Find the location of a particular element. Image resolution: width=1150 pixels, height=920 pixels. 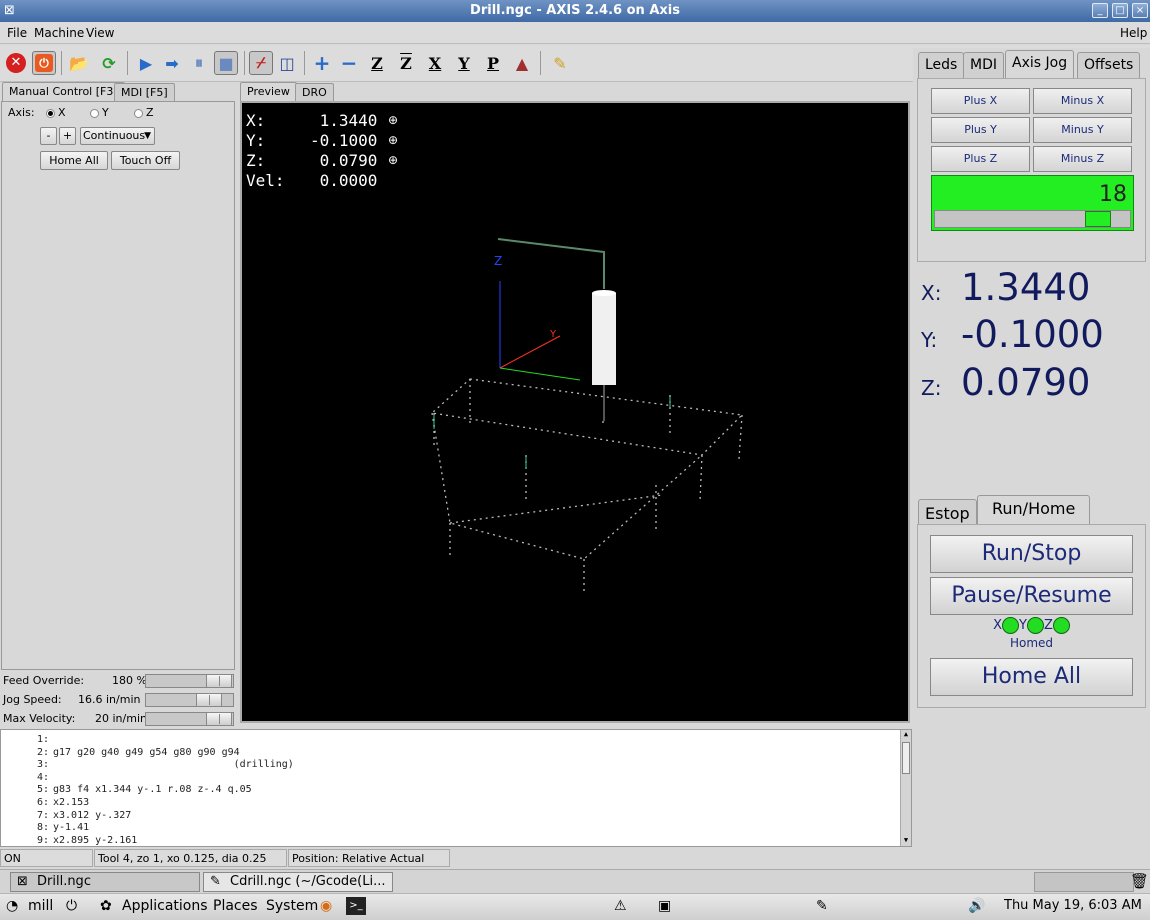

tab-run-home: Run/Home is located at coordinates (1034, 510).